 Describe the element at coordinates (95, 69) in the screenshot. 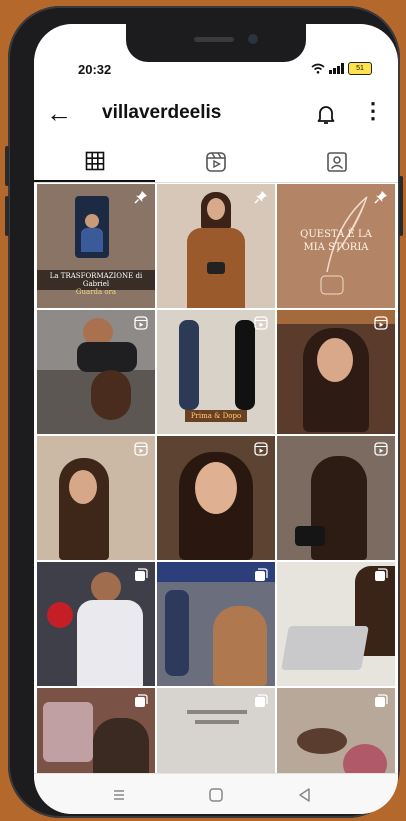

I see `status-time: 20:32` at that location.